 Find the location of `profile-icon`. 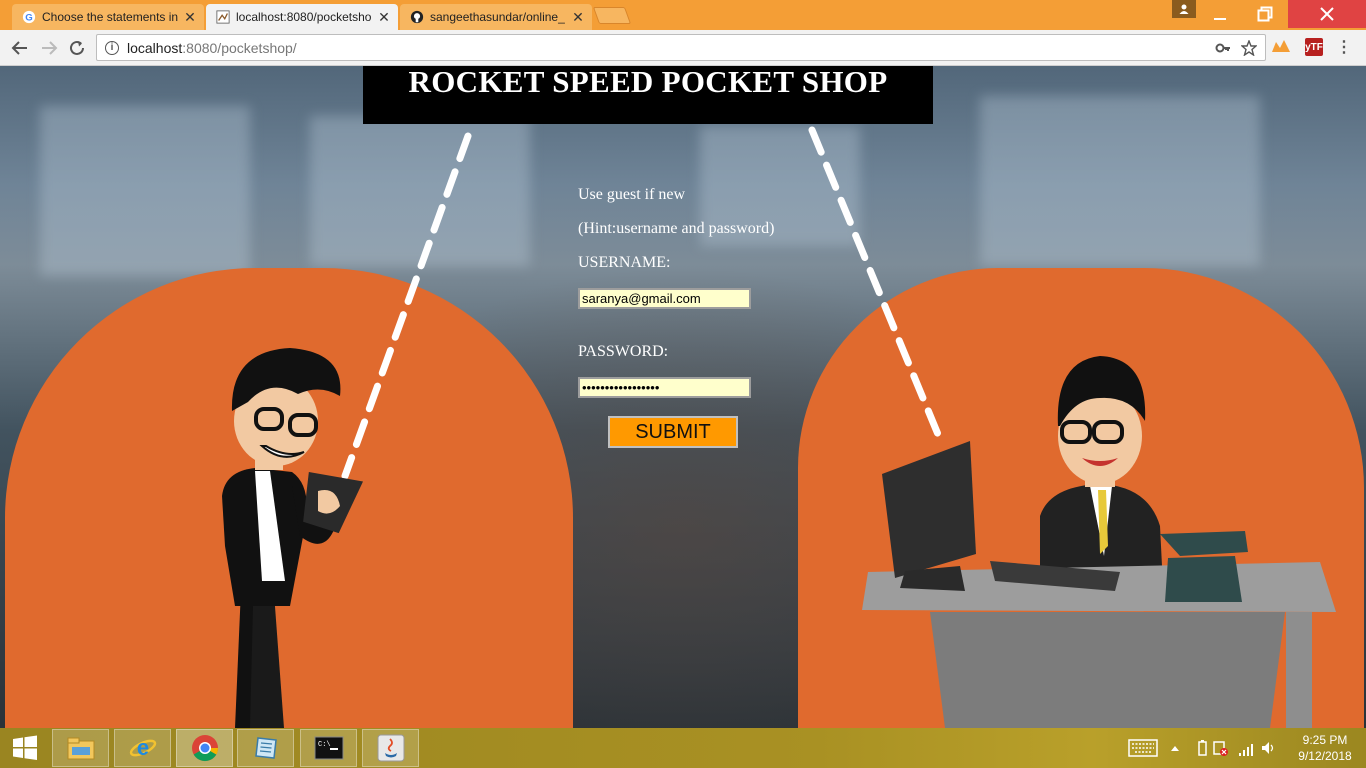

profile-icon is located at coordinates (1184, 9).